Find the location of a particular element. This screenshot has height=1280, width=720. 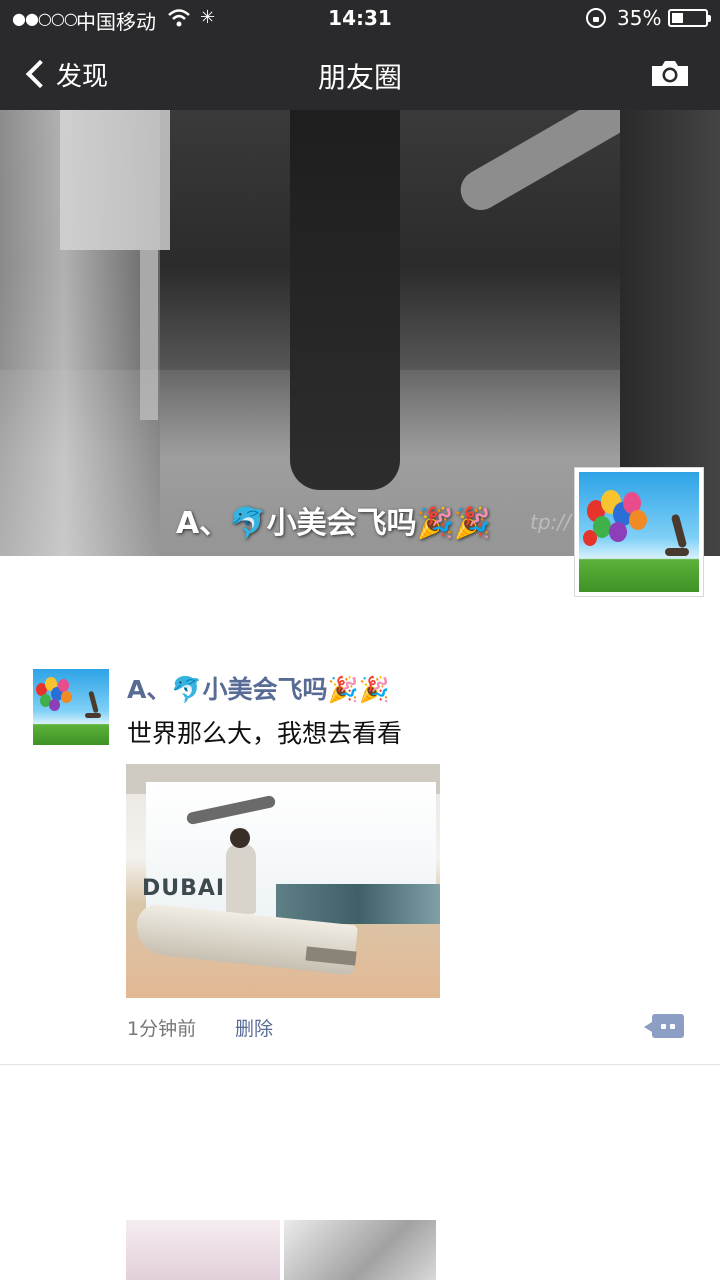

battery-percent: 35% is located at coordinates (639, 18).